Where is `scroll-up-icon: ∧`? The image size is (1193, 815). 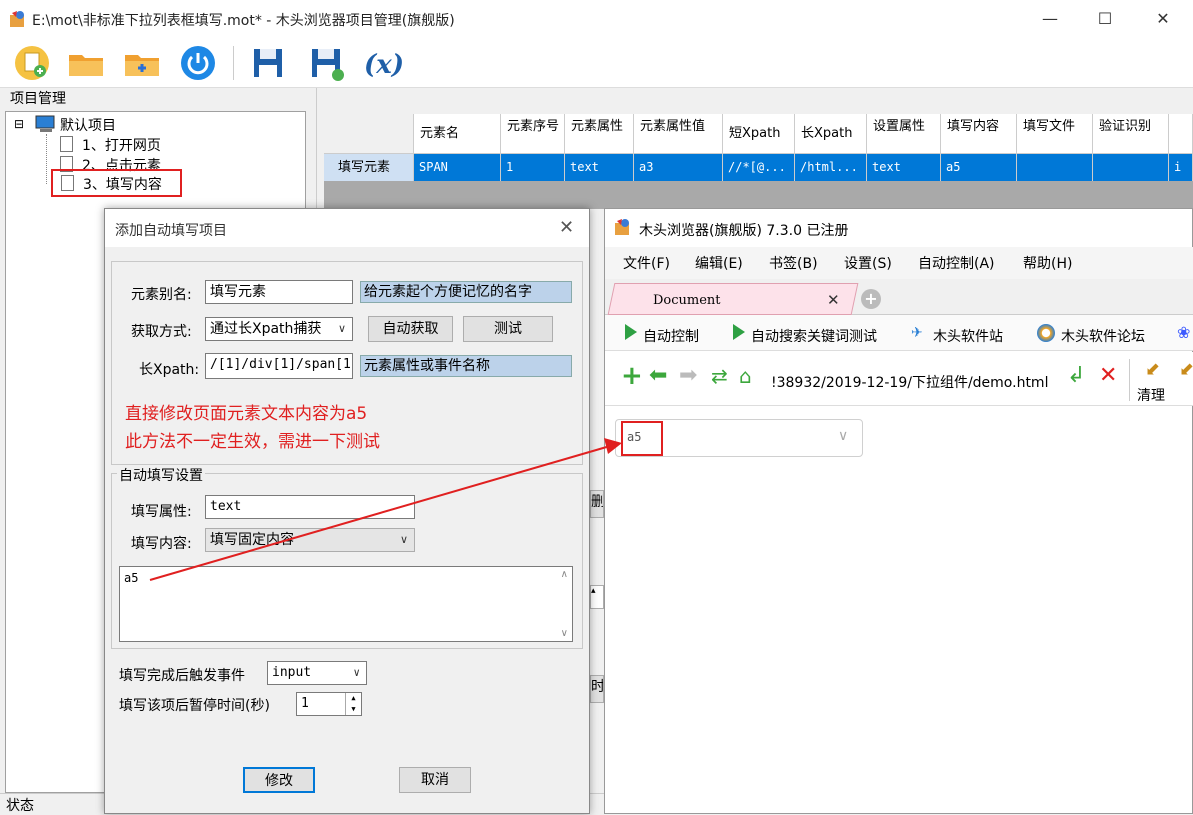
scroll-up-icon: ∧ is located at coordinates (564, 574).